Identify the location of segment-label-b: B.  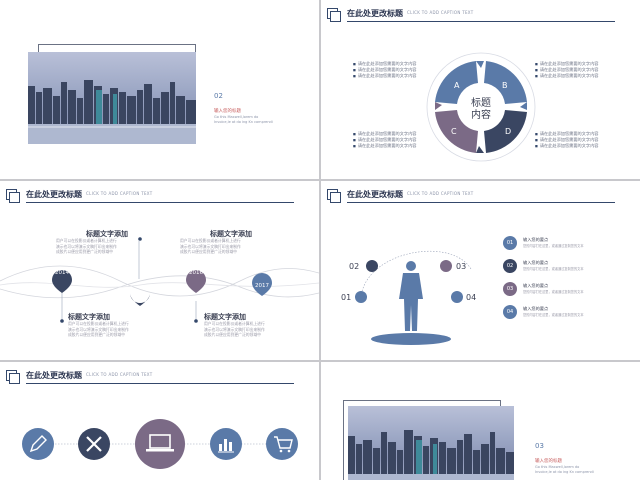
(505, 85).